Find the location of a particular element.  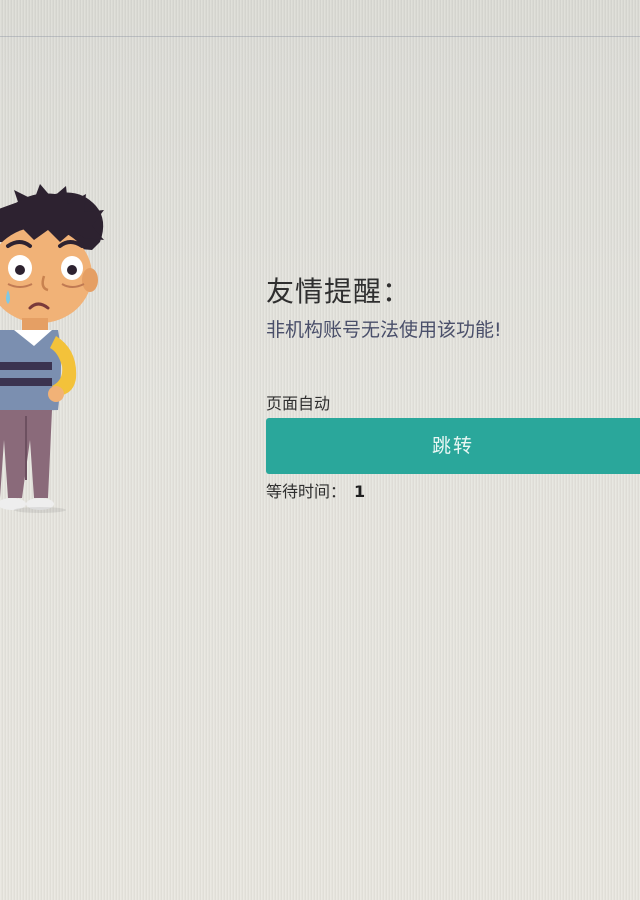

wait-time-label: 等待时间： is located at coordinates (306, 491).